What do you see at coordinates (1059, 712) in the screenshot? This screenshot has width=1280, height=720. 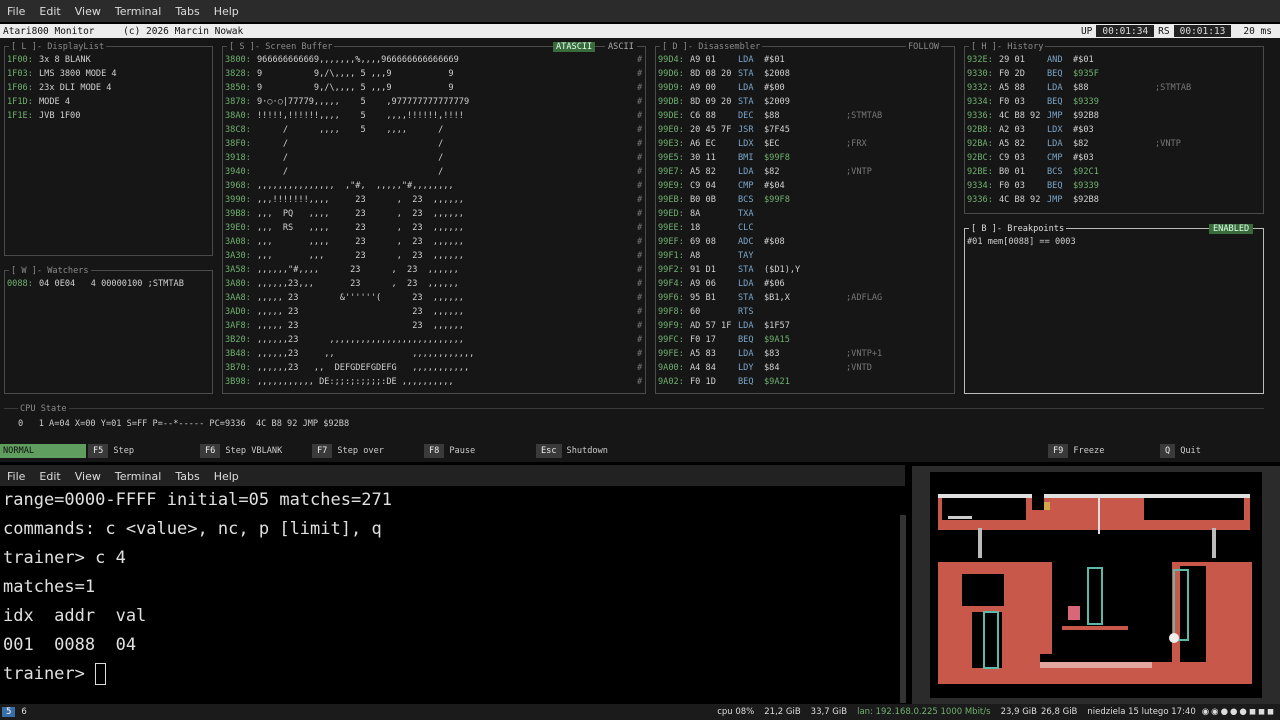 I see `disk-usage-2: 26,8 GiB` at bounding box center [1059, 712].